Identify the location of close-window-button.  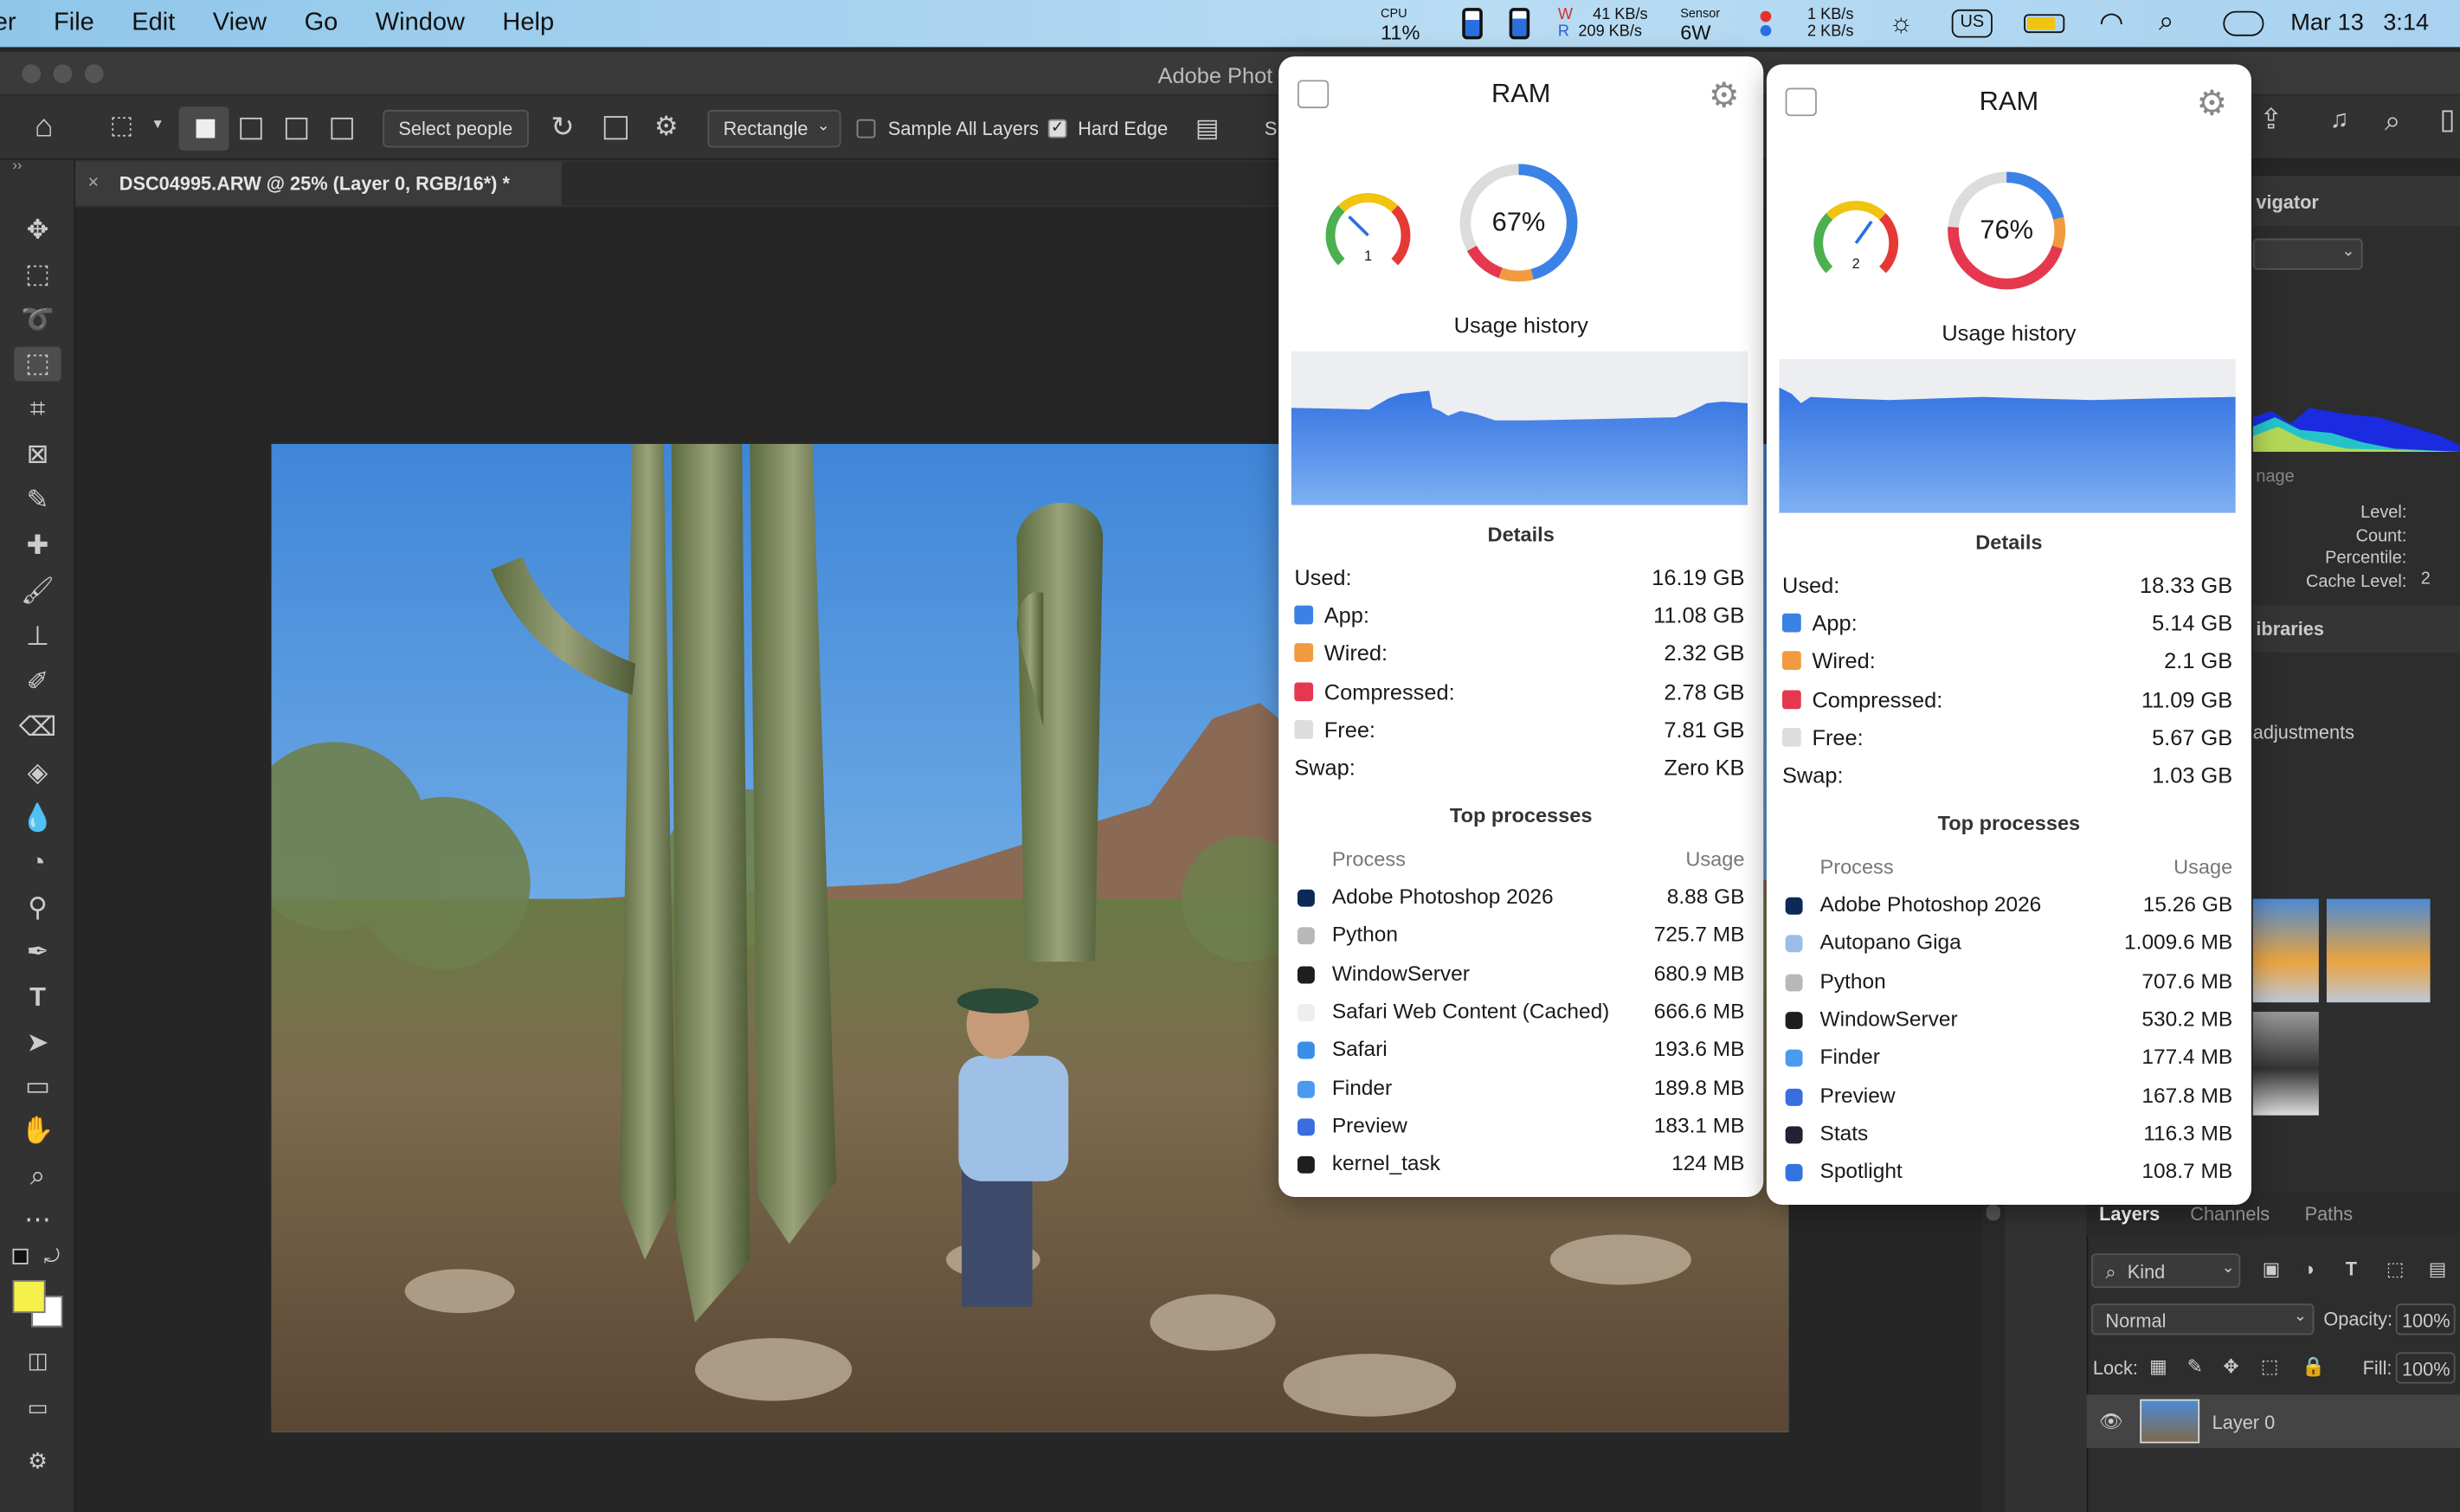
(32, 74).